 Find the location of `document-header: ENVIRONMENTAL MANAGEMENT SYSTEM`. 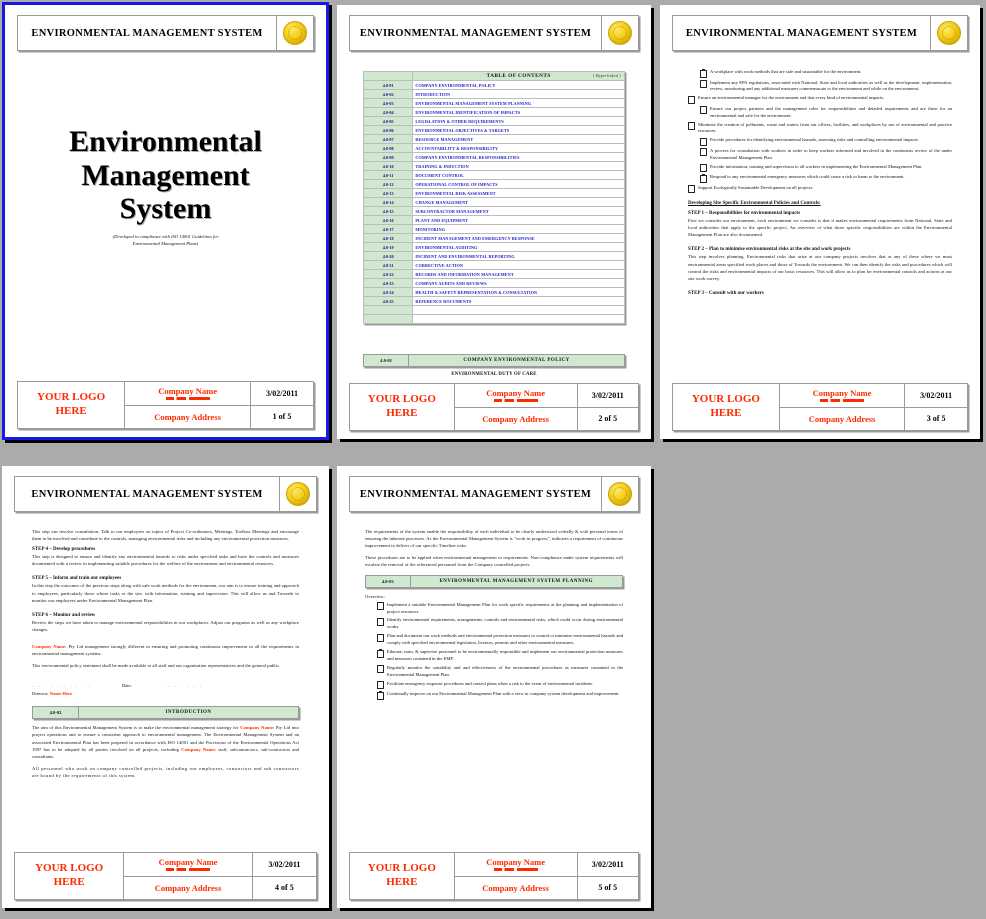

document-header: ENVIRONMENTAL MANAGEMENT SYSTEM is located at coordinates (820, 33).